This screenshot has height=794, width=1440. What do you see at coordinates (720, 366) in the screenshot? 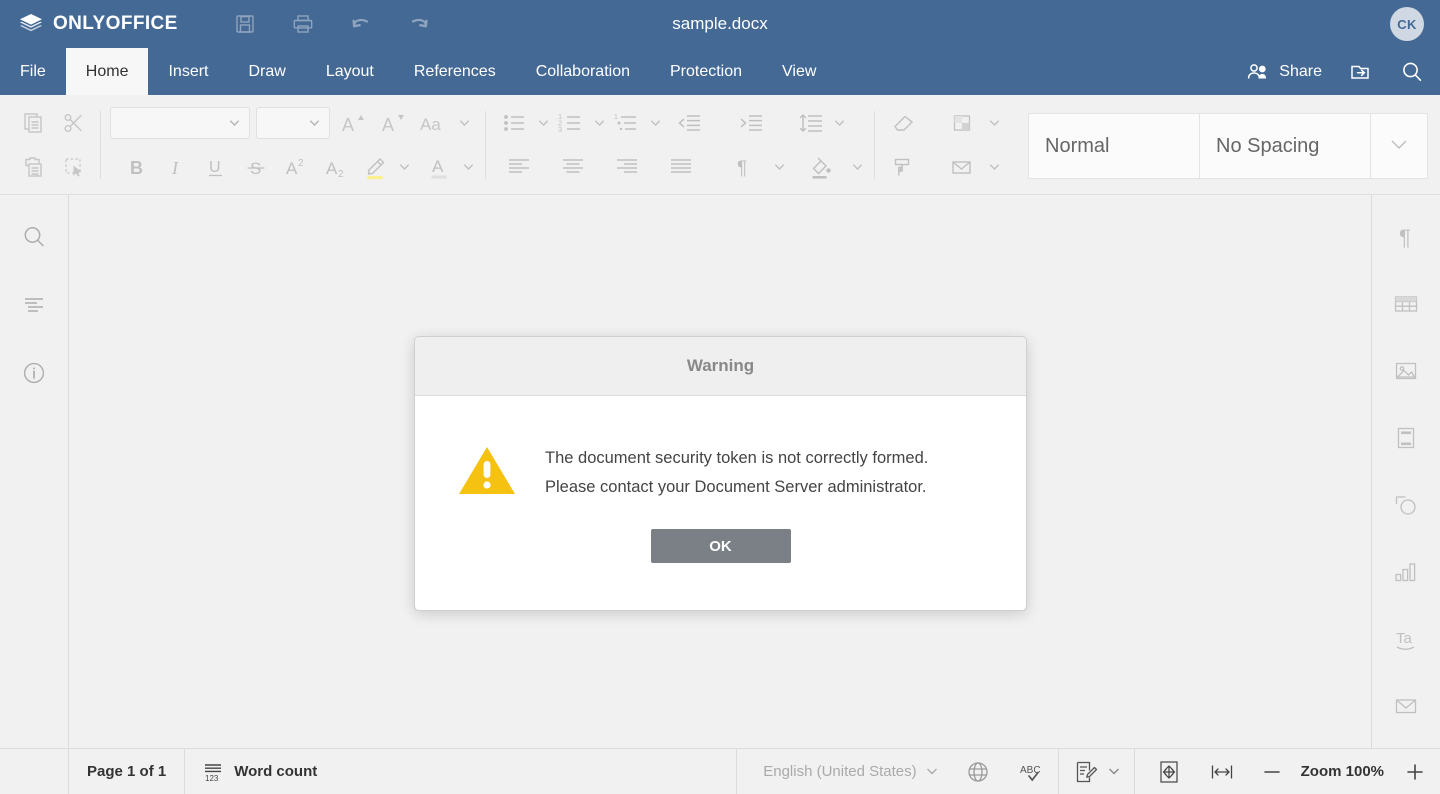
I see `dialog-title: Warning` at bounding box center [720, 366].